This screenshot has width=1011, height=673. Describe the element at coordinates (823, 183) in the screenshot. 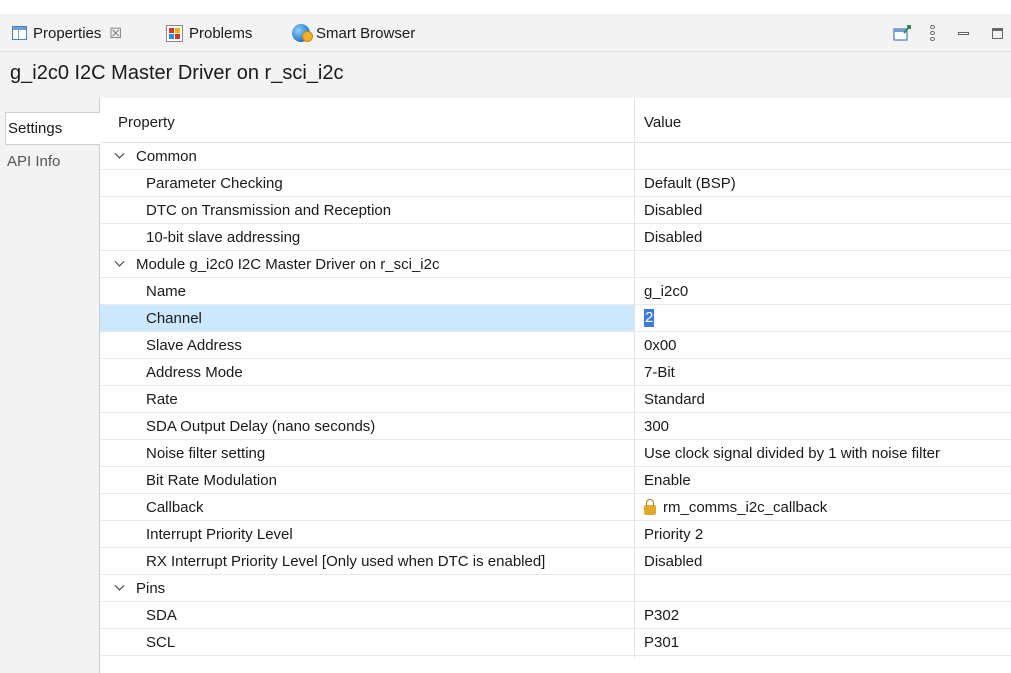

I see `property-value: Default (BSP)` at that location.